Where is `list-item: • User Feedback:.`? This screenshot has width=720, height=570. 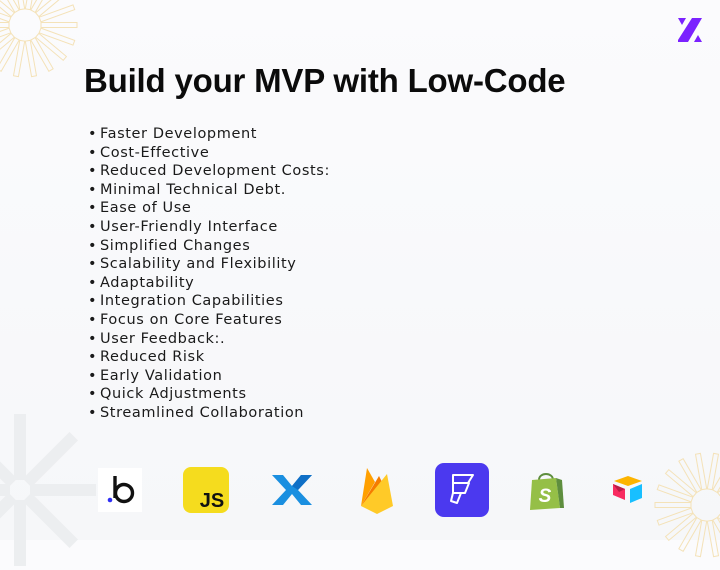
list-item: • User Feedback:. is located at coordinates (157, 338).